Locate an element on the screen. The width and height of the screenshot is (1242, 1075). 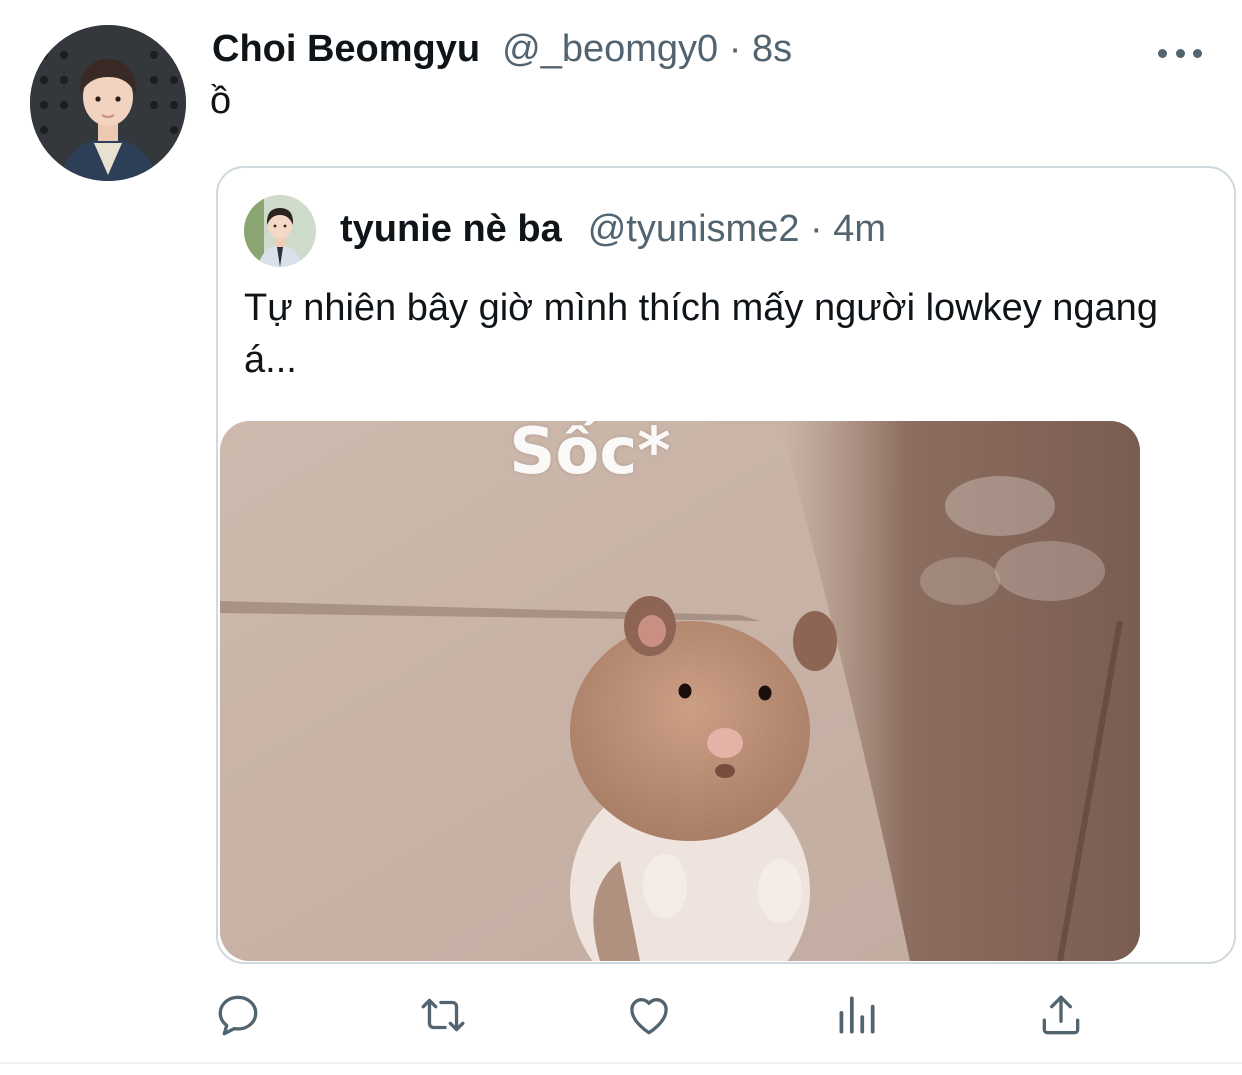
more-horizontal-icon is located at coordinates (1162, 53).